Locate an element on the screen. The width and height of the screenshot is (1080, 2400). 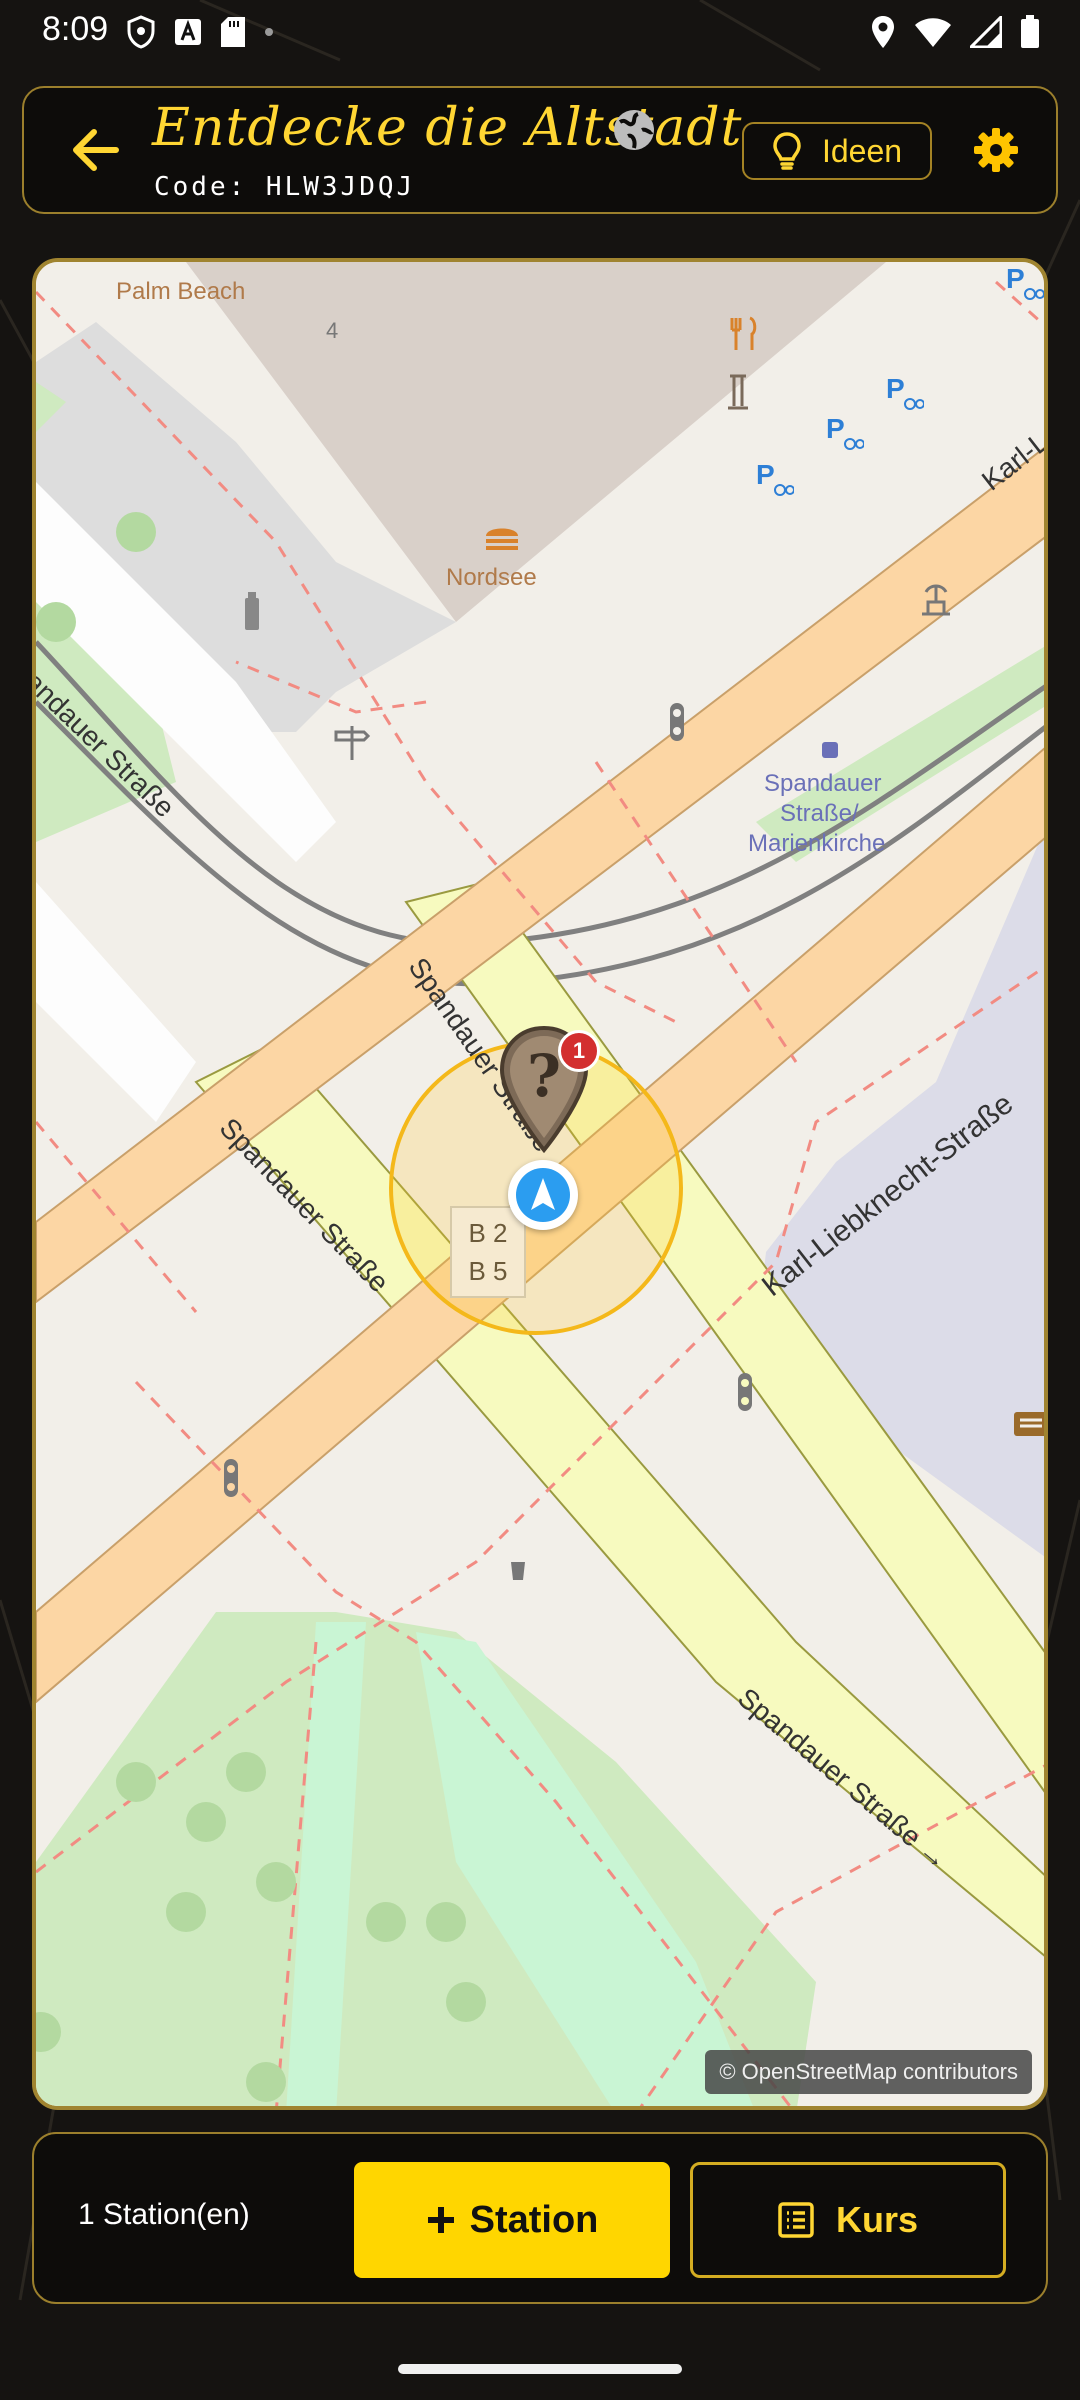
signal-icon is located at coordinates (986, 32).